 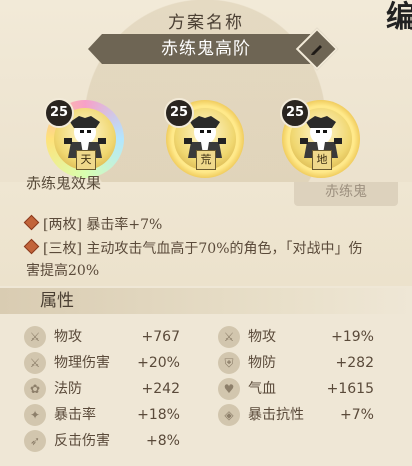 What do you see at coordinates (262, 389) in the screenshot?
I see `attr-name: 气血` at bounding box center [262, 389].